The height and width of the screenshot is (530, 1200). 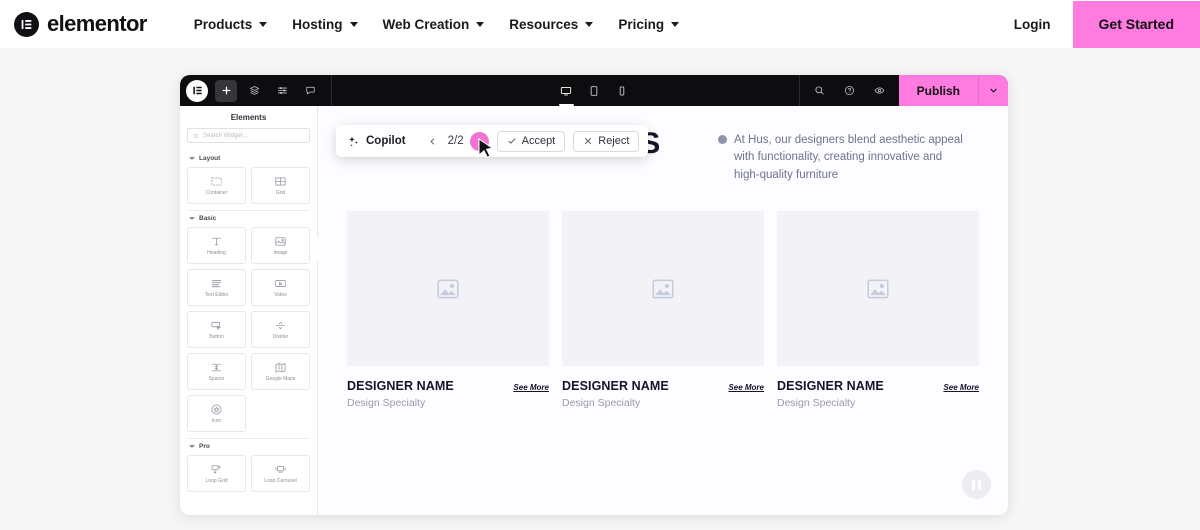 I want to click on section-header-pro: Pro, so click(x=248, y=446).